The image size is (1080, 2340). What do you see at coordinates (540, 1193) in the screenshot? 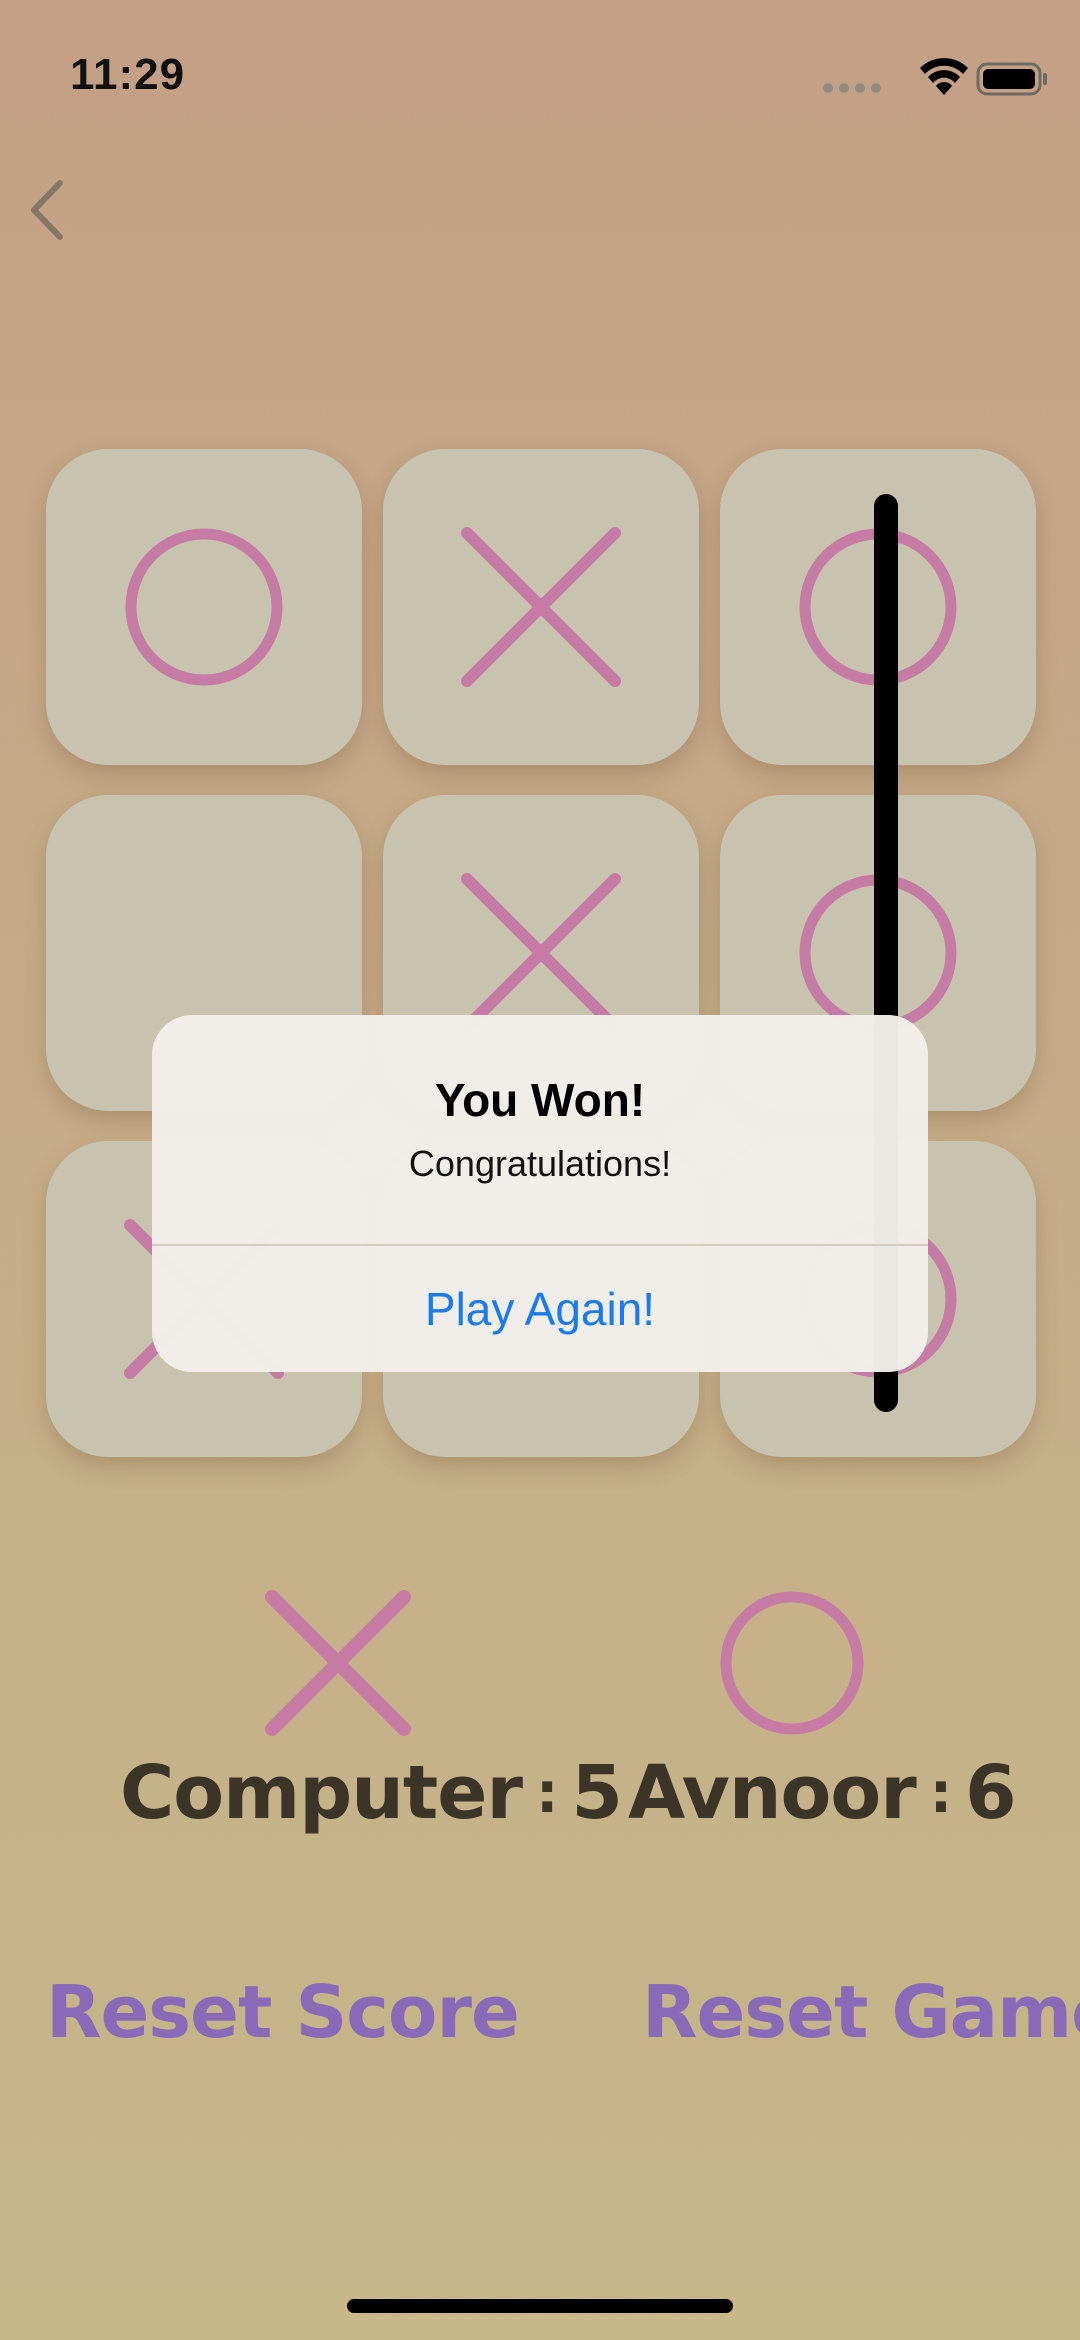
I see `win-alert: You Won! Congratulations! Play Again!` at bounding box center [540, 1193].